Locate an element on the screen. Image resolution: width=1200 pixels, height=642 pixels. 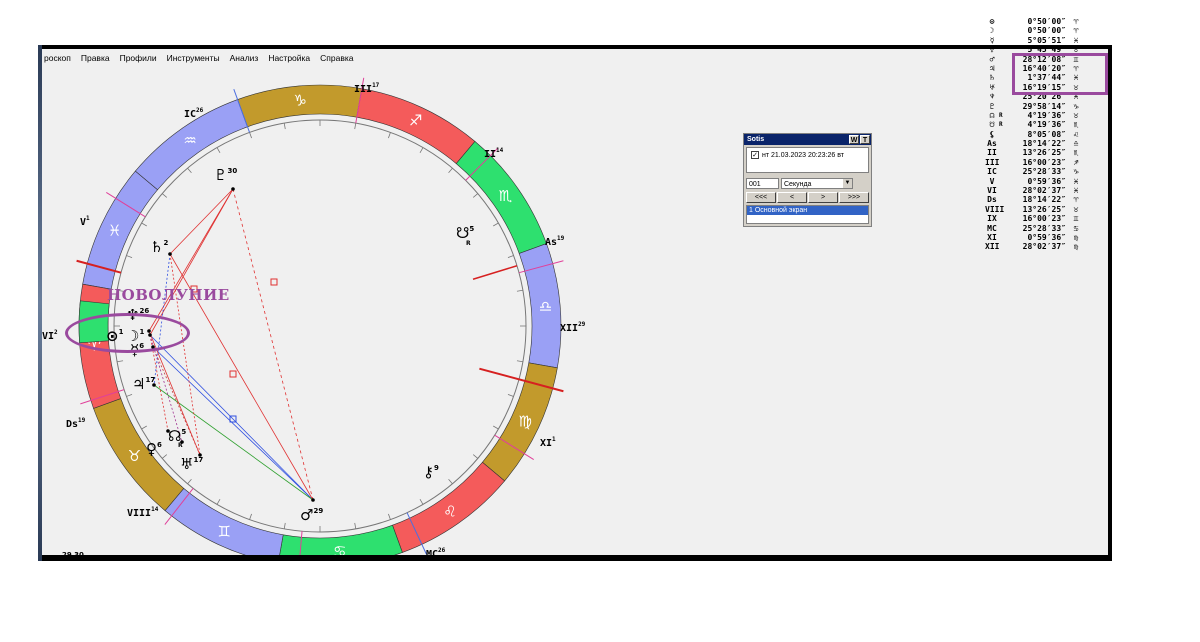
highlight-ellipse is located at coordinates (127, 333).